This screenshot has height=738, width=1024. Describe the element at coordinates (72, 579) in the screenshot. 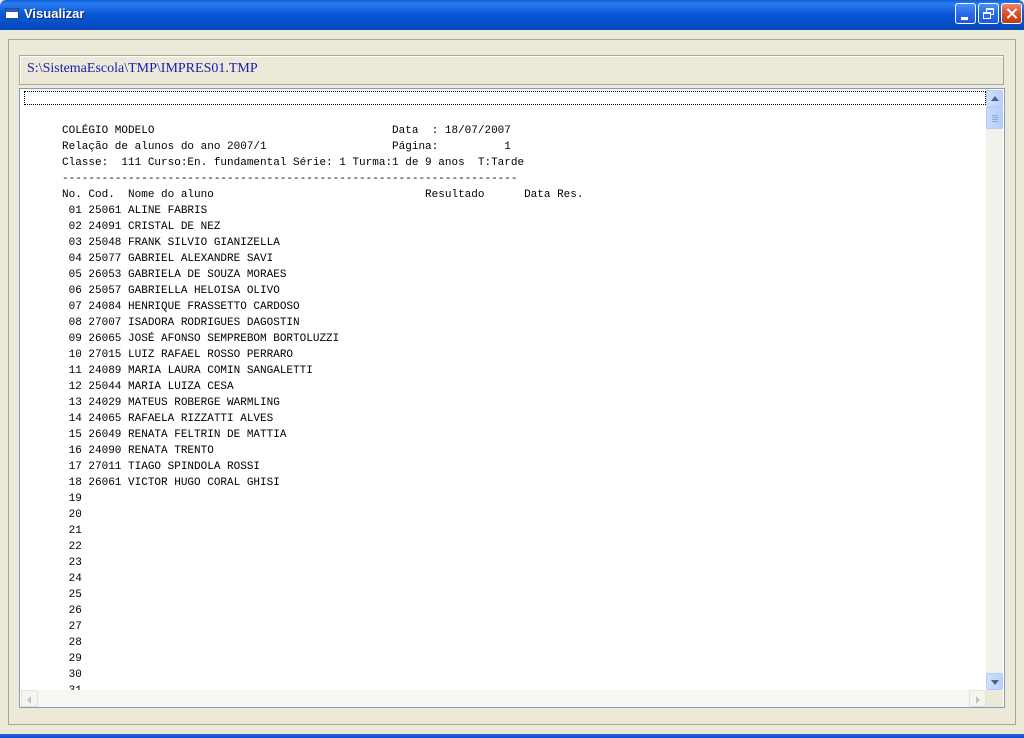

I see `report-line: 24` at that location.